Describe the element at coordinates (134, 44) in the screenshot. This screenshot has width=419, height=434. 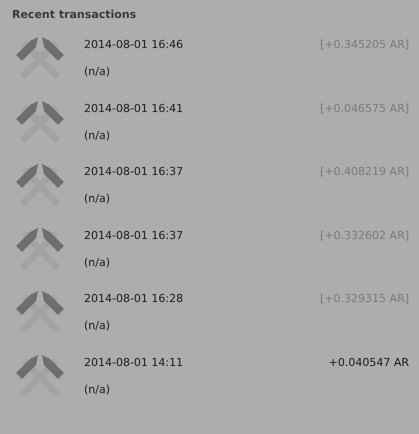
I see `transaction-date: 2014-08-01 16:46` at that location.